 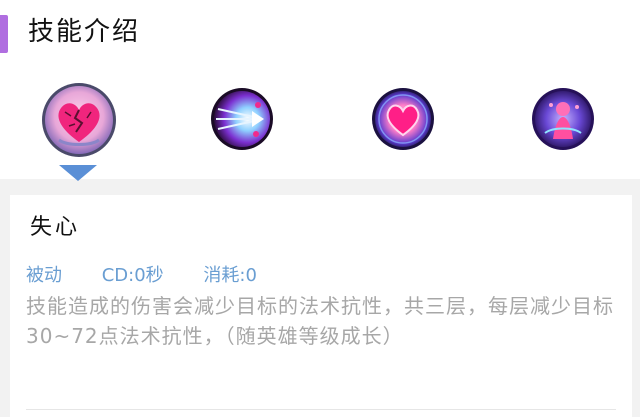 I want to click on skill-name: 失心, so click(x=55, y=227).